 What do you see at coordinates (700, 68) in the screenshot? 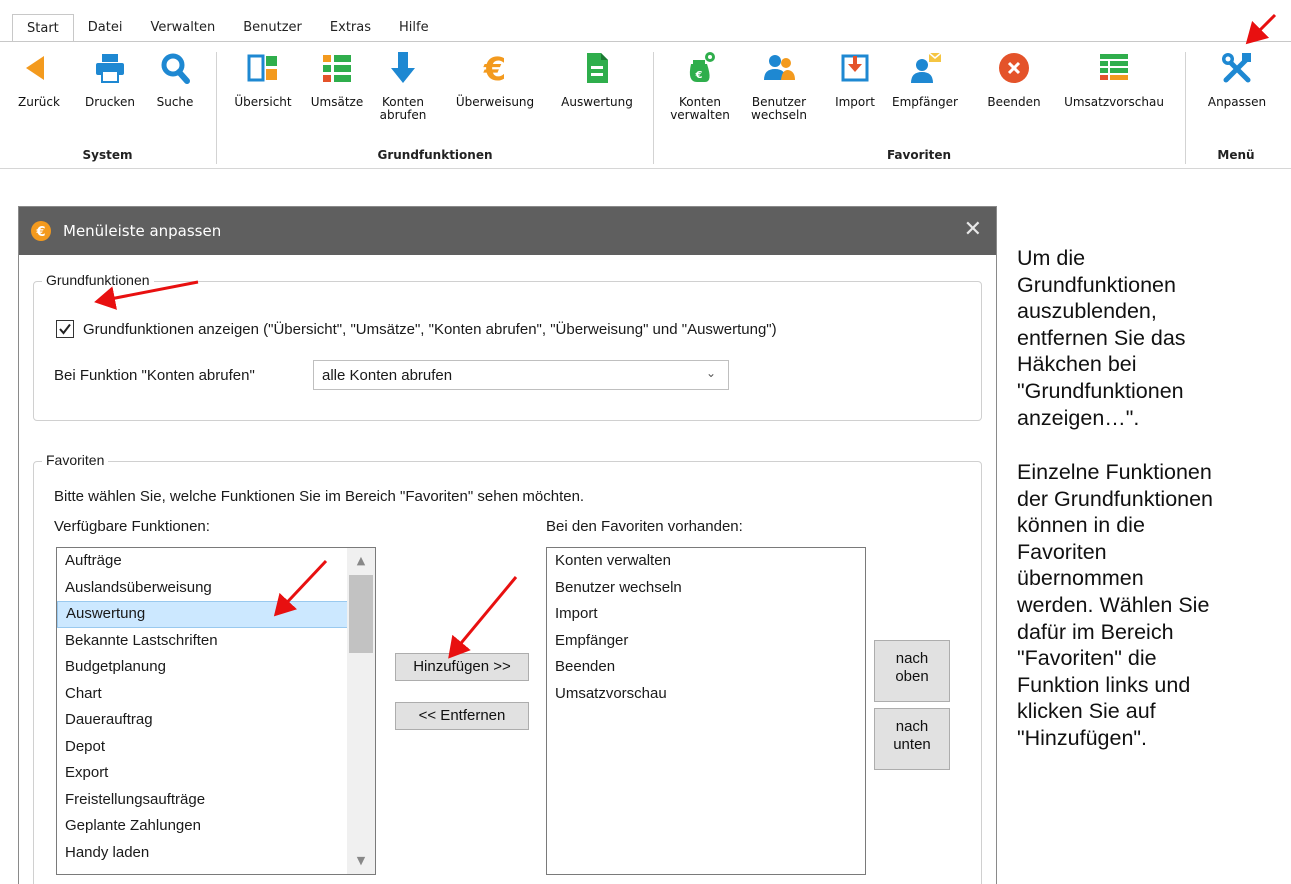
I see `money-bag-gear-icon: €` at bounding box center [700, 68].